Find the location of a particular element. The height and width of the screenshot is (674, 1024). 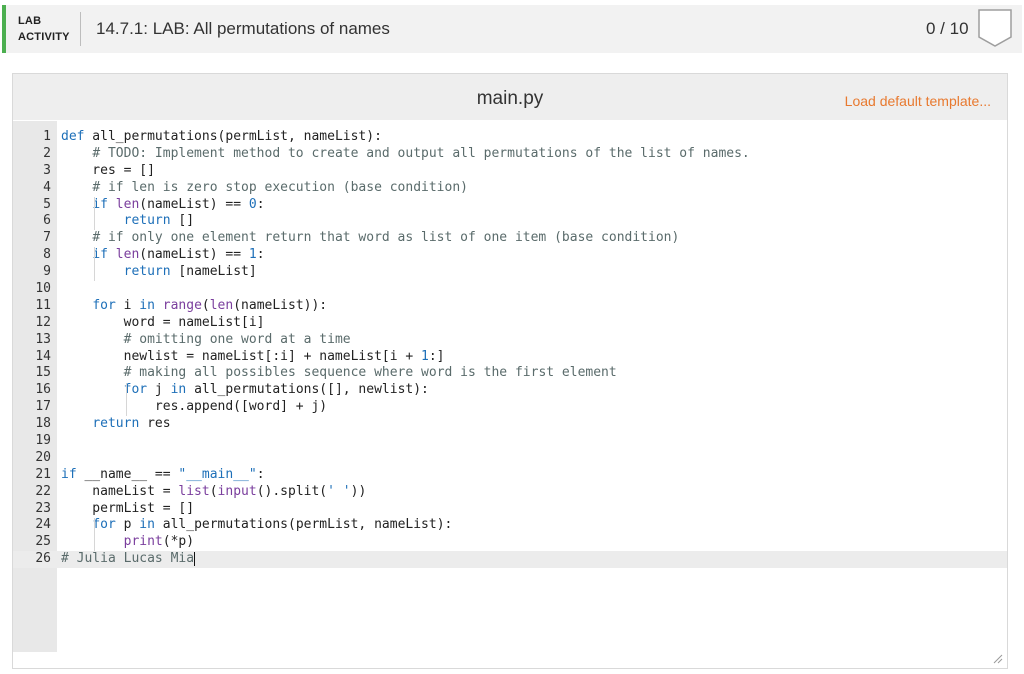

line-number: 7 is located at coordinates (47, 238).